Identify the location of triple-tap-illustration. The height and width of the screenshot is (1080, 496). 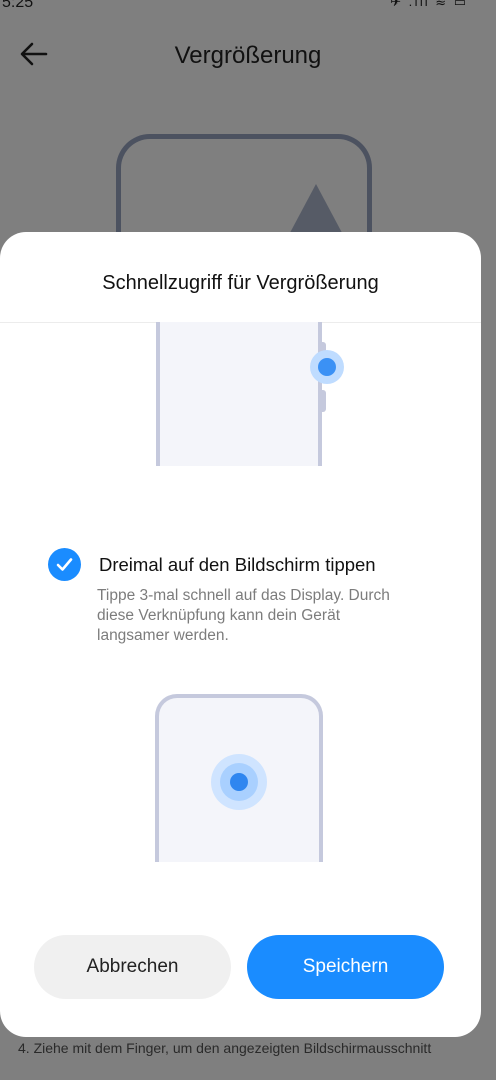
(239, 778).